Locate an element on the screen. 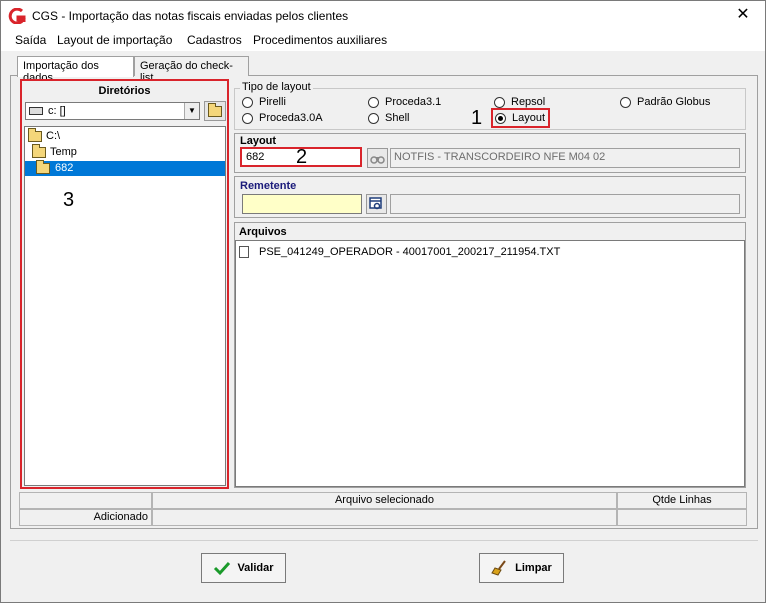  drive-icon is located at coordinates (36, 111).